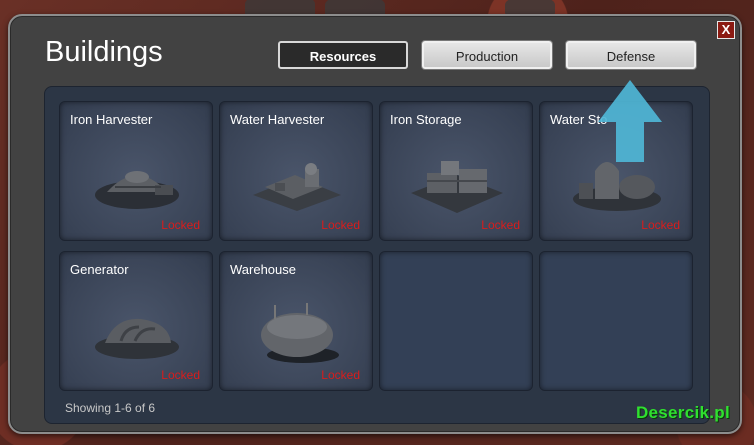  Describe the element at coordinates (137, 338) in the screenshot. I see `generator-icon` at that location.